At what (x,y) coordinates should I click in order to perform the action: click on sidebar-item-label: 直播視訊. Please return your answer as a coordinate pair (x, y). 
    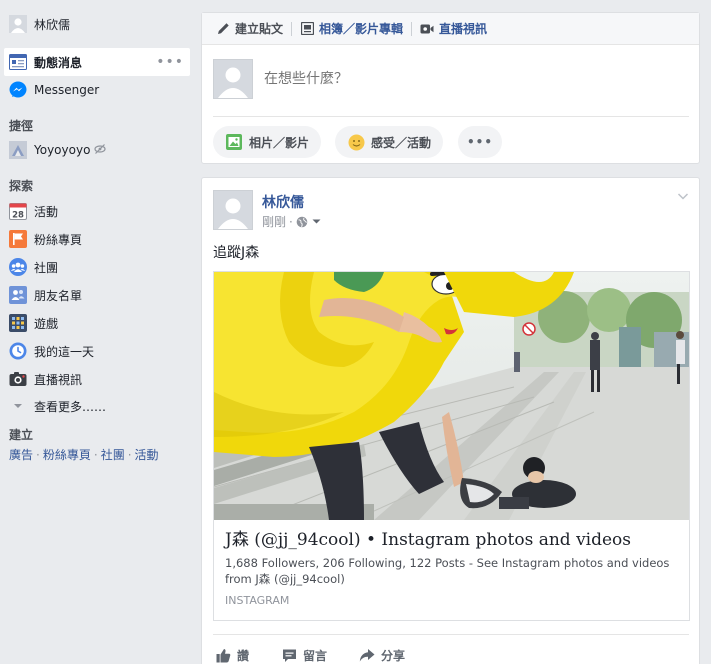
    Looking at the image, I should click on (58, 379).